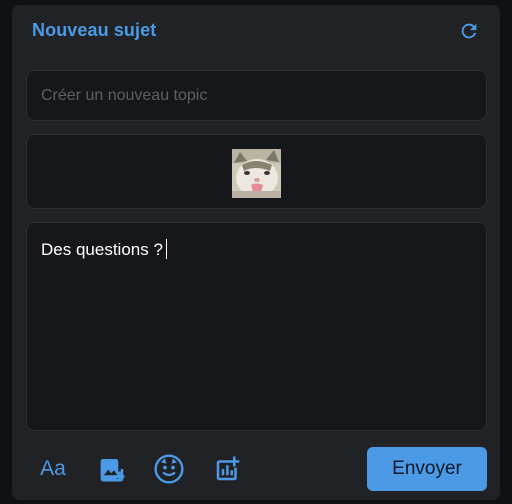 The image size is (512, 504). I want to click on cat-sticker-image, so click(256, 173).